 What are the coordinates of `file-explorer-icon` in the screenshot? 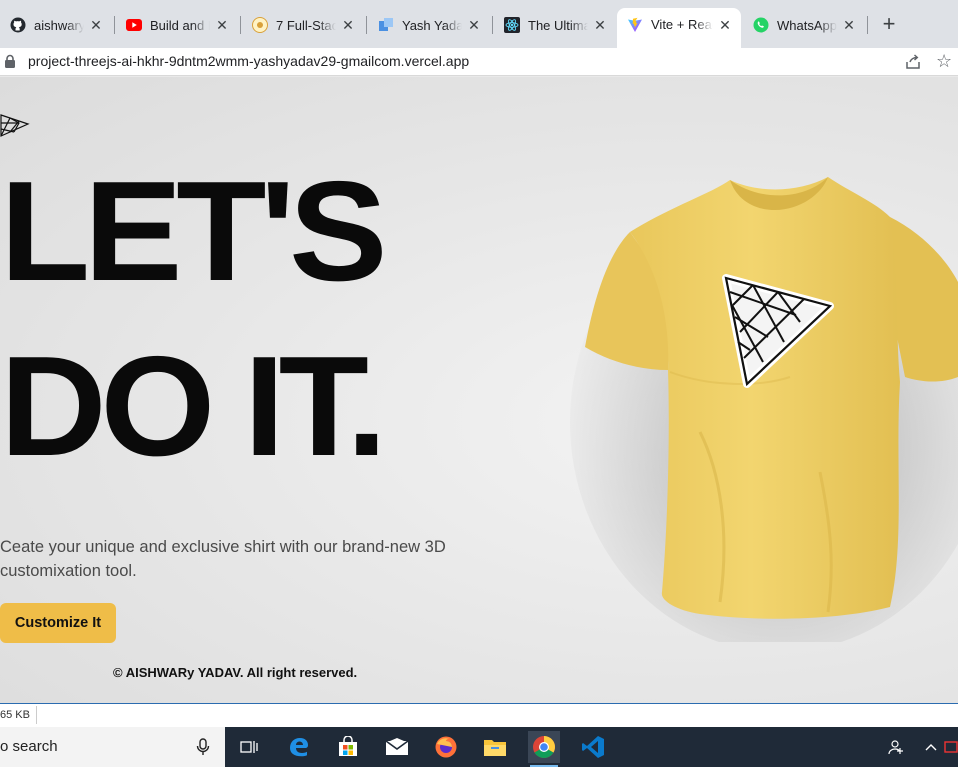 It's located at (495, 747).